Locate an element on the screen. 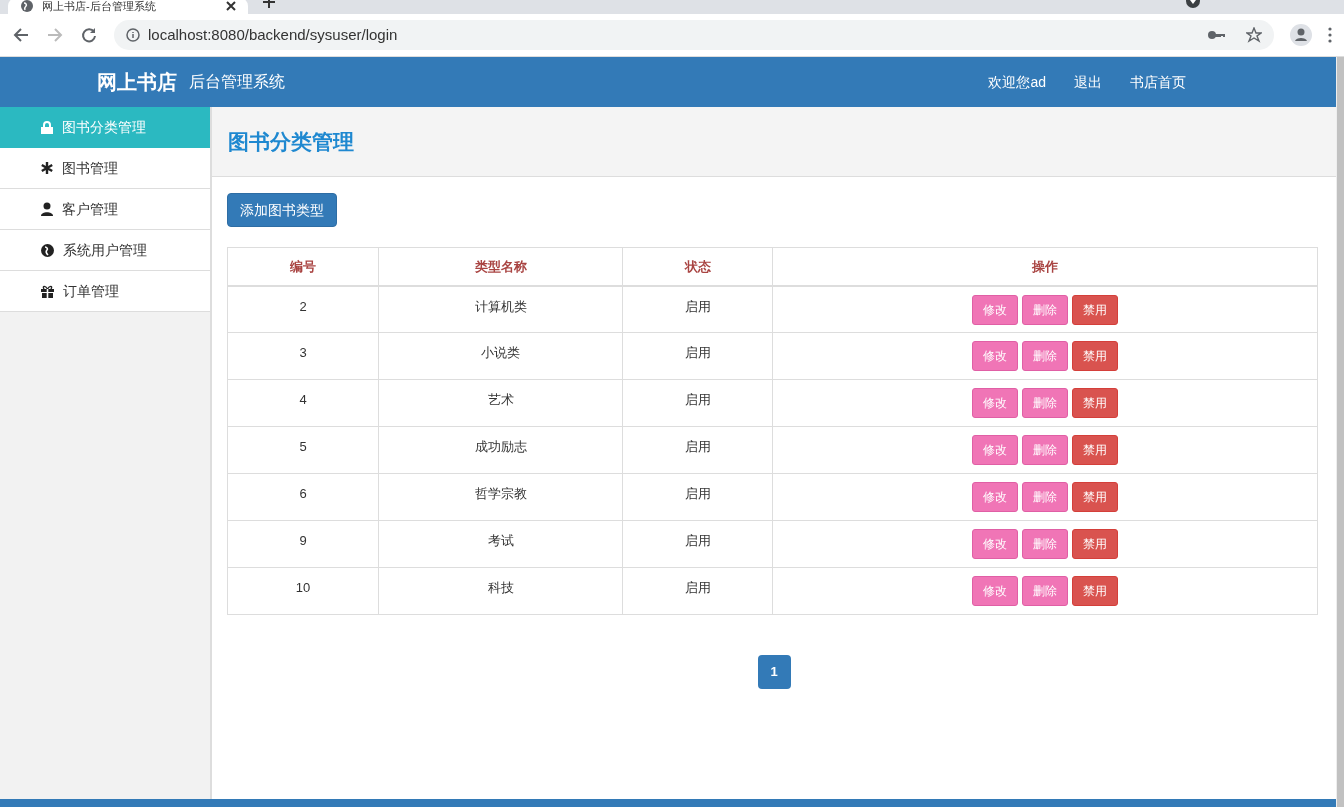 The height and width of the screenshot is (807, 1344). browser-tab: 网上书店-后台管理系统 is located at coordinates (128, 7).